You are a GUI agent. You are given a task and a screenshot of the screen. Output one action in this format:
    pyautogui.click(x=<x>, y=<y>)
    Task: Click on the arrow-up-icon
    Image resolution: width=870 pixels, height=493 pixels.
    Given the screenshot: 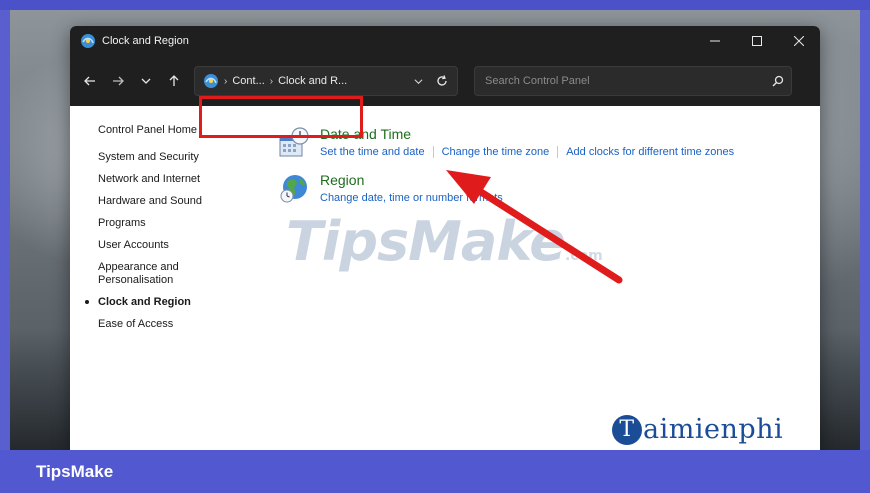 What is the action you would take?
    pyautogui.click(x=174, y=80)
    